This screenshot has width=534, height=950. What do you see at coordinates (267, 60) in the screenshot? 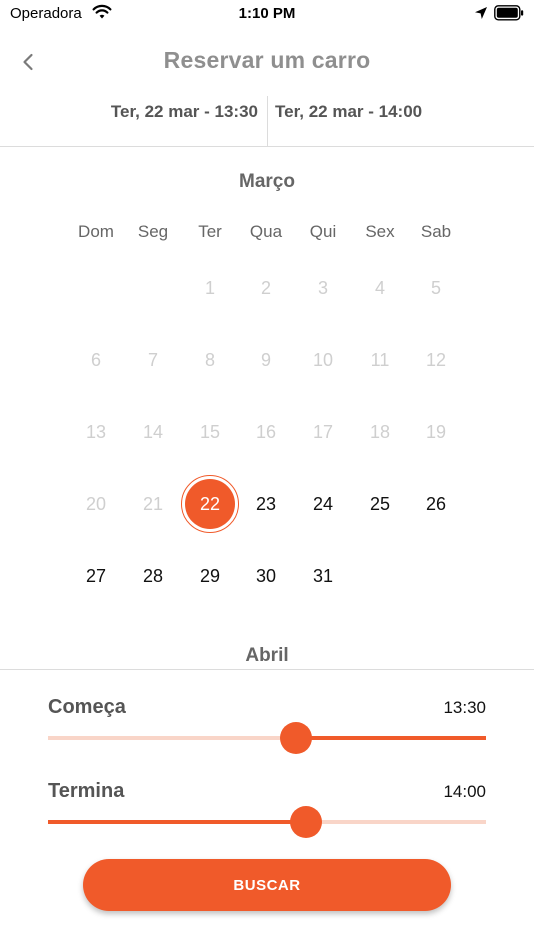
I see `page-title: Reservar um carro` at bounding box center [267, 60].